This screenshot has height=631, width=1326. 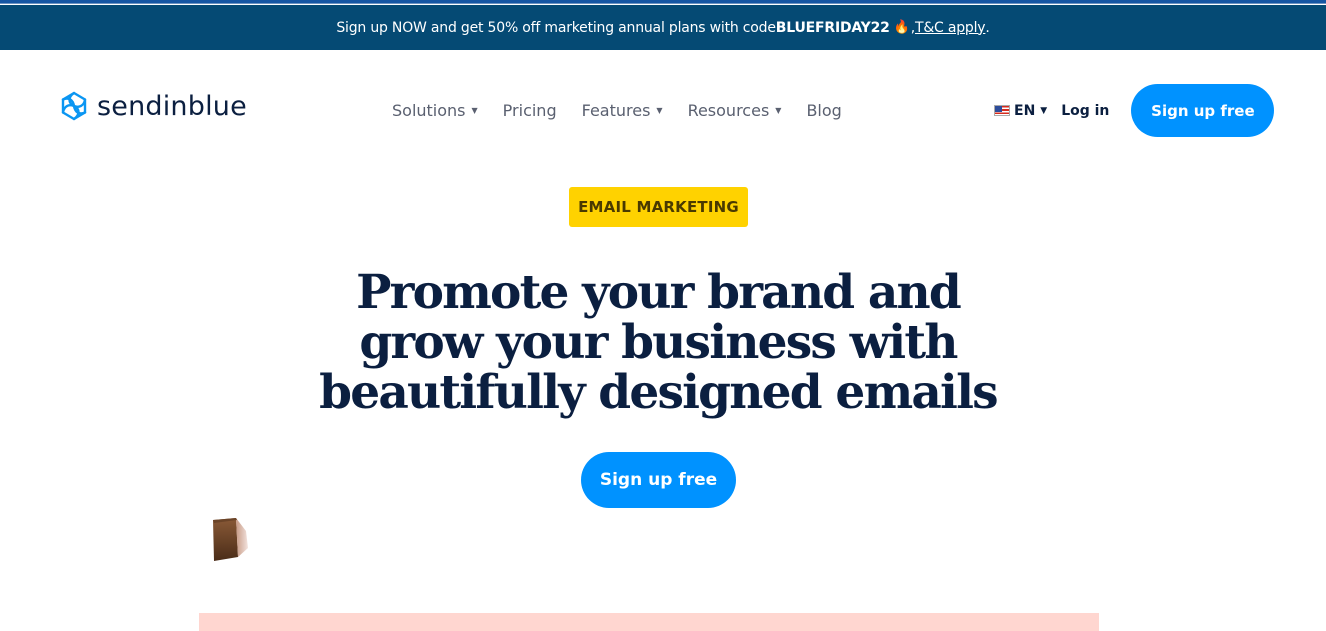 I want to click on nav-blog-label: Blog, so click(x=824, y=110).